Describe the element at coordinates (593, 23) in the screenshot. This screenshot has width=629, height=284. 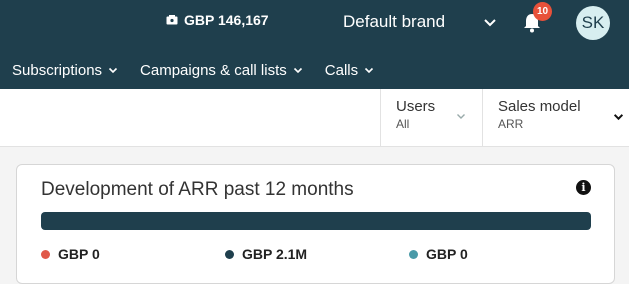
I see `avatar: SK` at that location.